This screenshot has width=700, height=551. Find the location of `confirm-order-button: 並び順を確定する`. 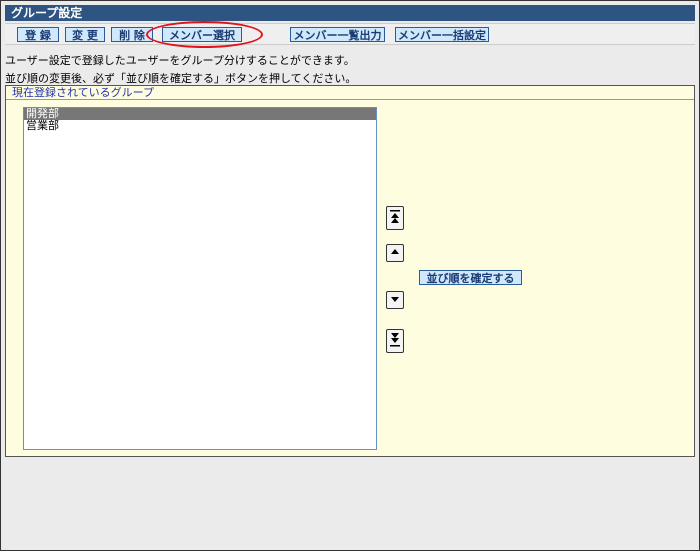

confirm-order-button: 並び順を確定する is located at coordinates (470, 277).